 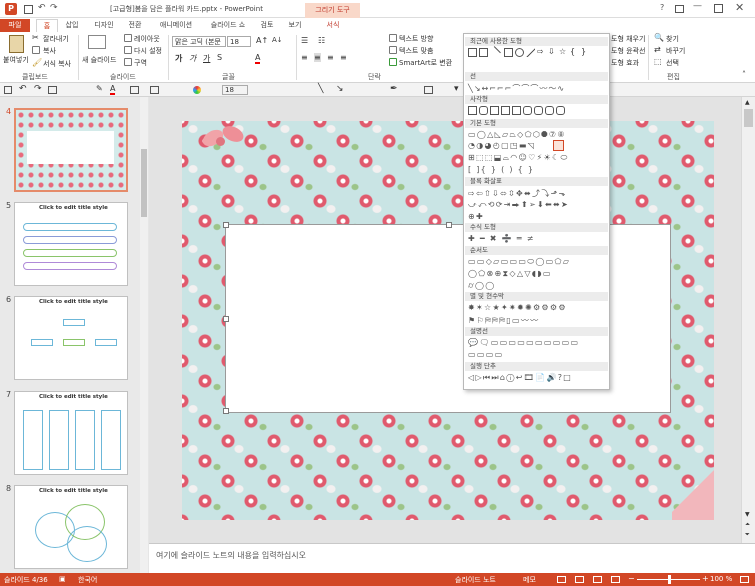 What do you see at coordinates (517, 193) in the screenshot?
I see `block-arrows-row-1: ⇨⇦⇧⇩⬄⇳✥⬌⤴⤵⬏⬎` at bounding box center [517, 193].